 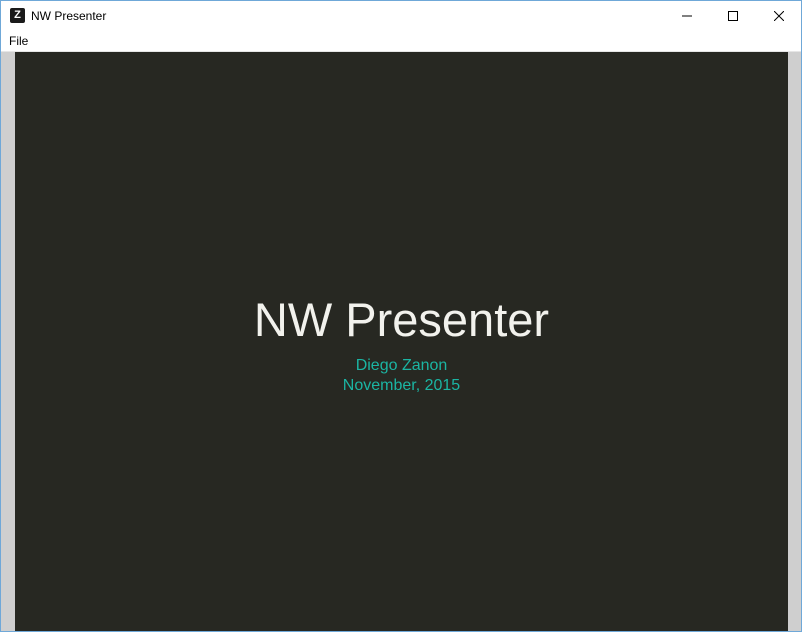 I want to click on maximize-icon, so click(x=733, y=16).